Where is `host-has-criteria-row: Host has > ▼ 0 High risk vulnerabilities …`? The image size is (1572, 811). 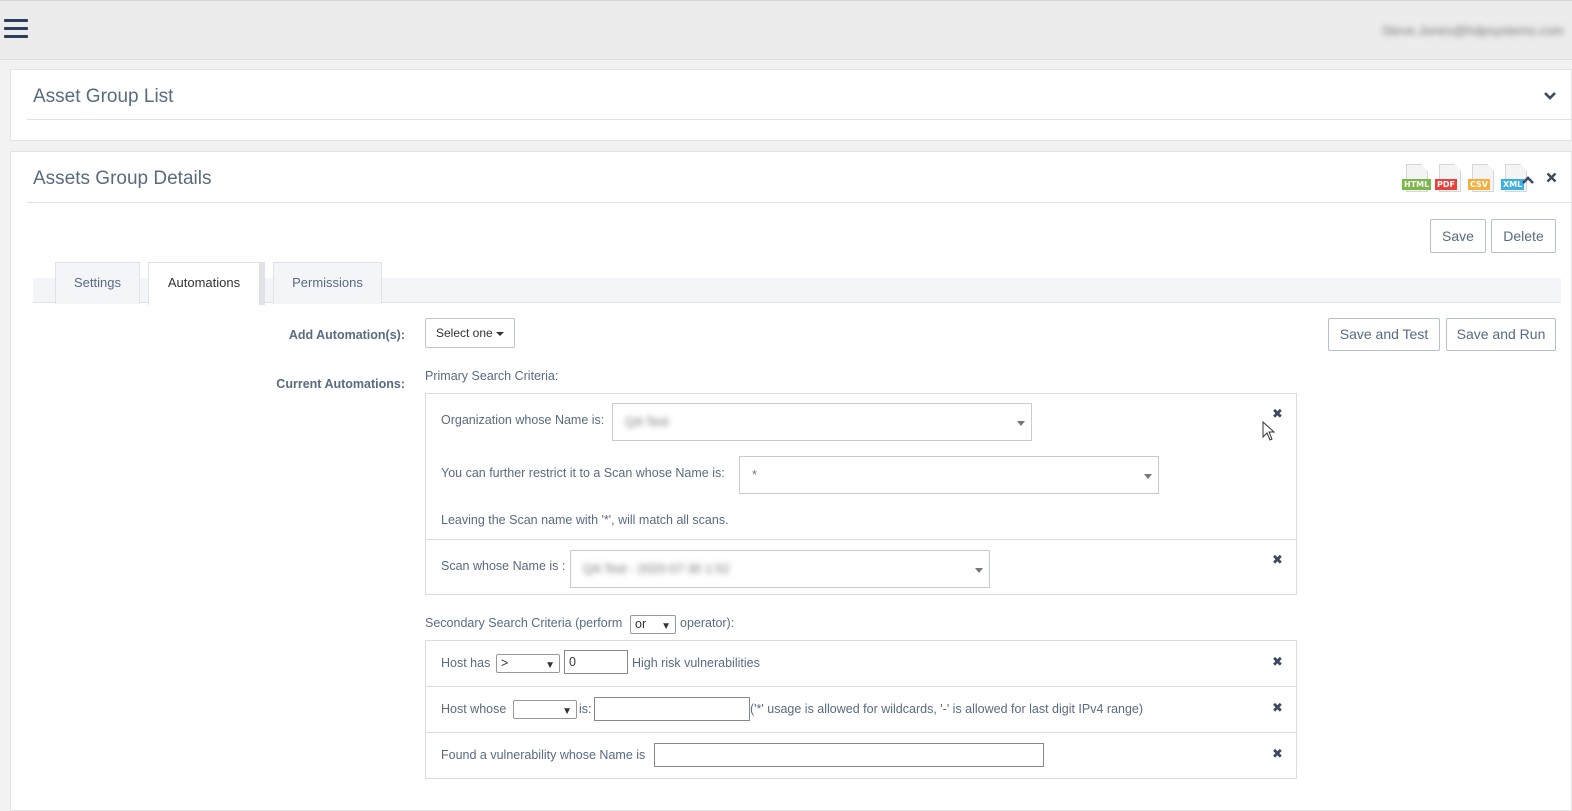 host-has-criteria-row: Host has > ▼ 0 High risk vulnerabilities … is located at coordinates (861, 663).